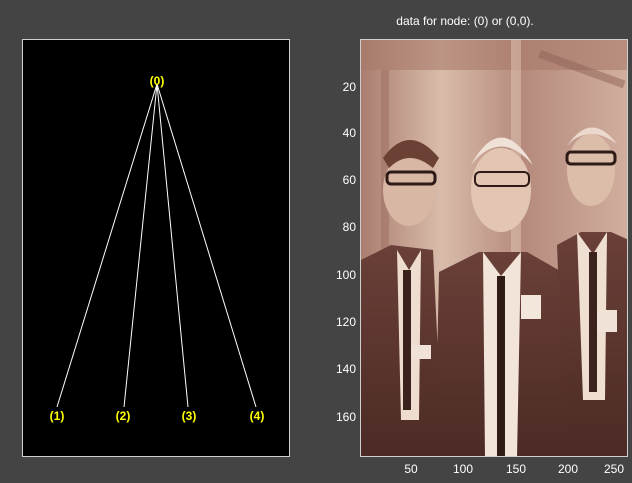 The height and width of the screenshot is (483, 632). I want to click on y-tick-label: 160, so click(345, 417).